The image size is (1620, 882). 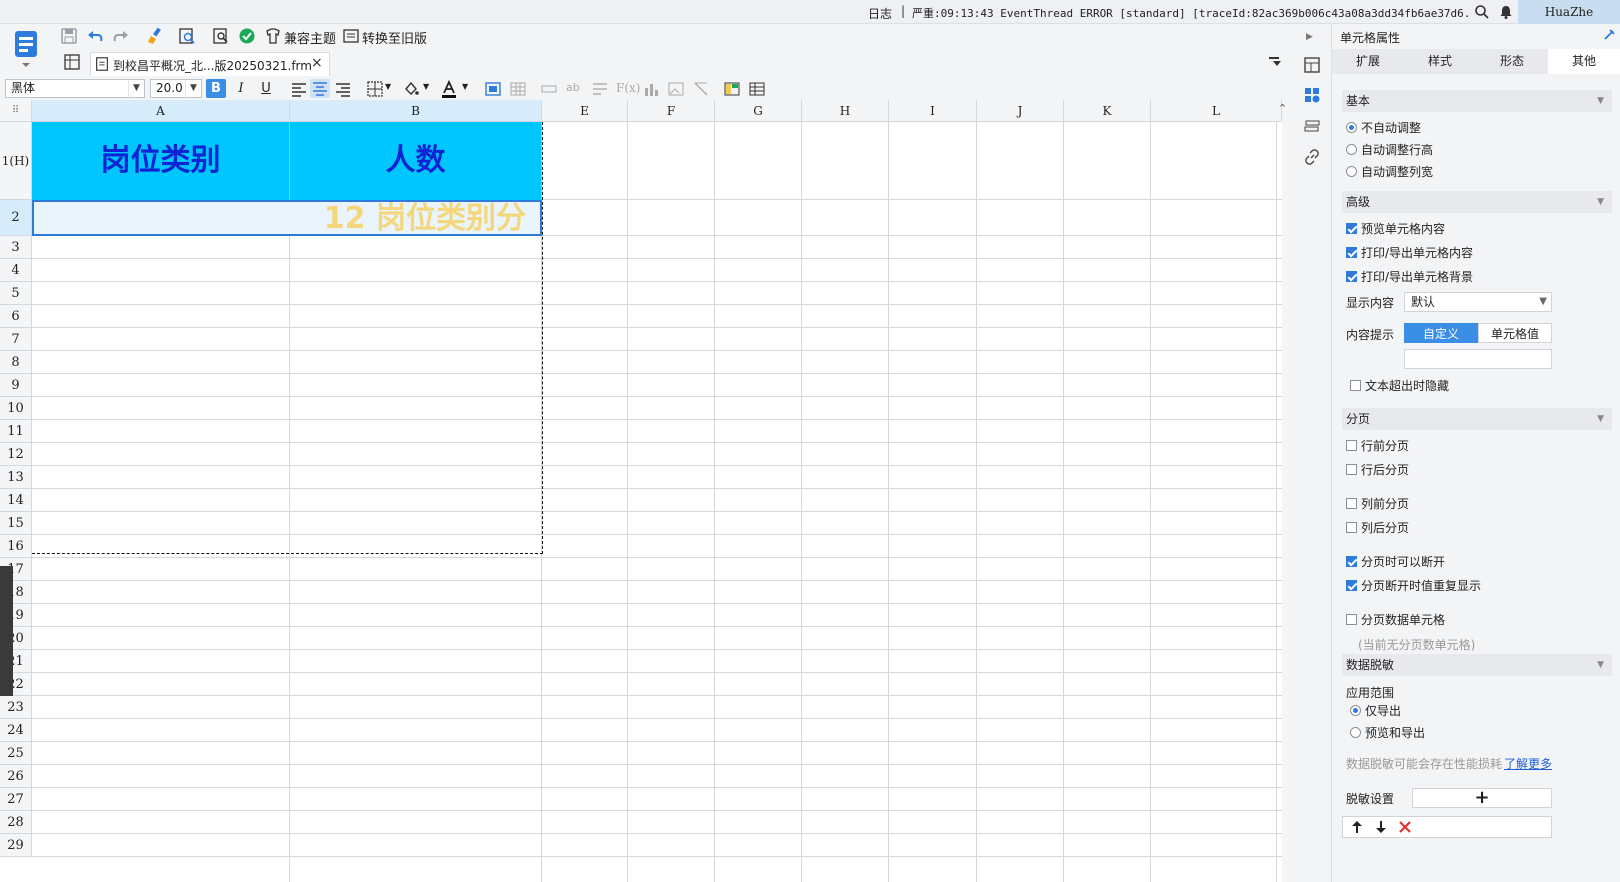 What do you see at coordinates (1478, 302) in the screenshot?
I see `display-content-select: 默认 ▼` at bounding box center [1478, 302].